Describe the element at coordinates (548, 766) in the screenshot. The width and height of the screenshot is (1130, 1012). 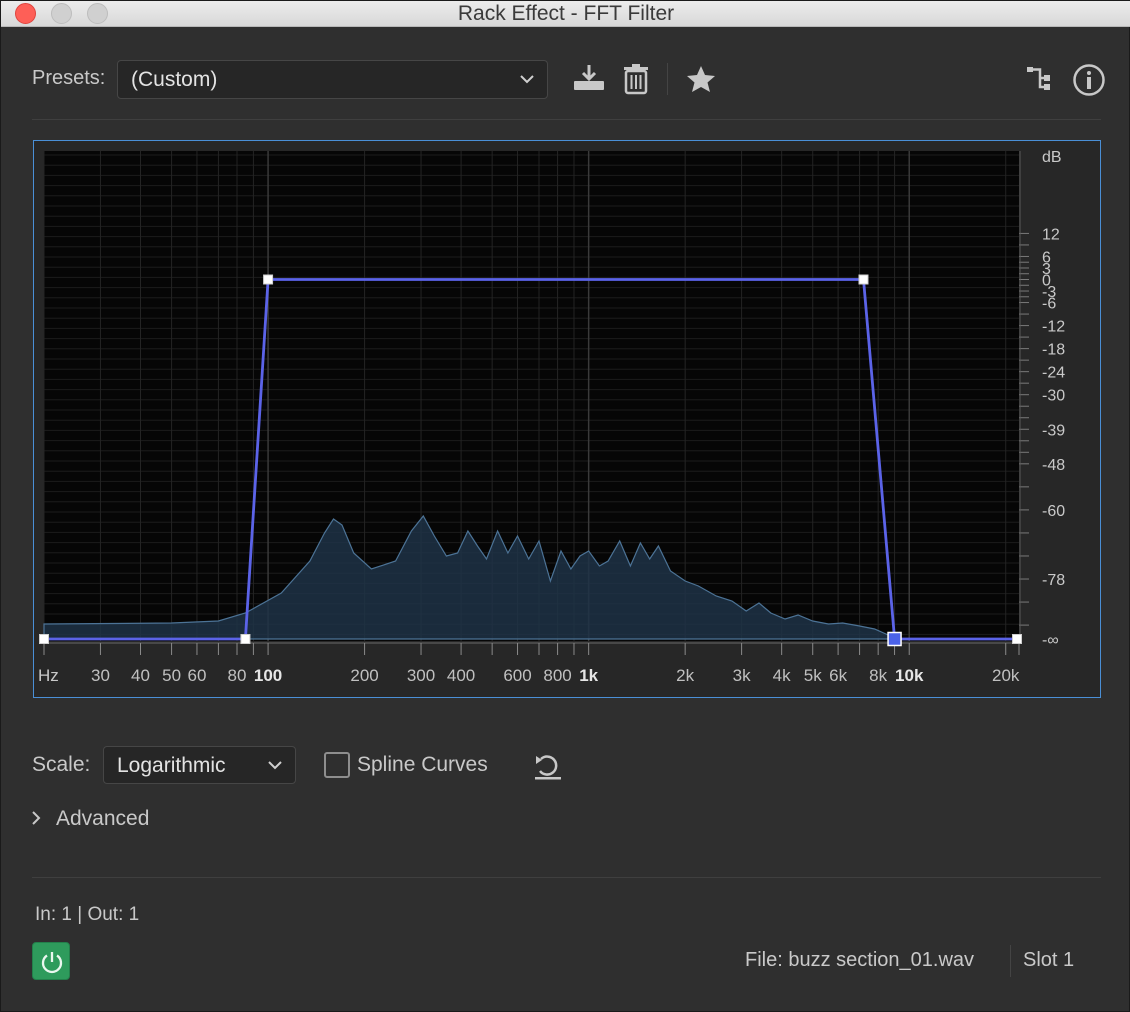
I see `reset-curve-icon` at that location.